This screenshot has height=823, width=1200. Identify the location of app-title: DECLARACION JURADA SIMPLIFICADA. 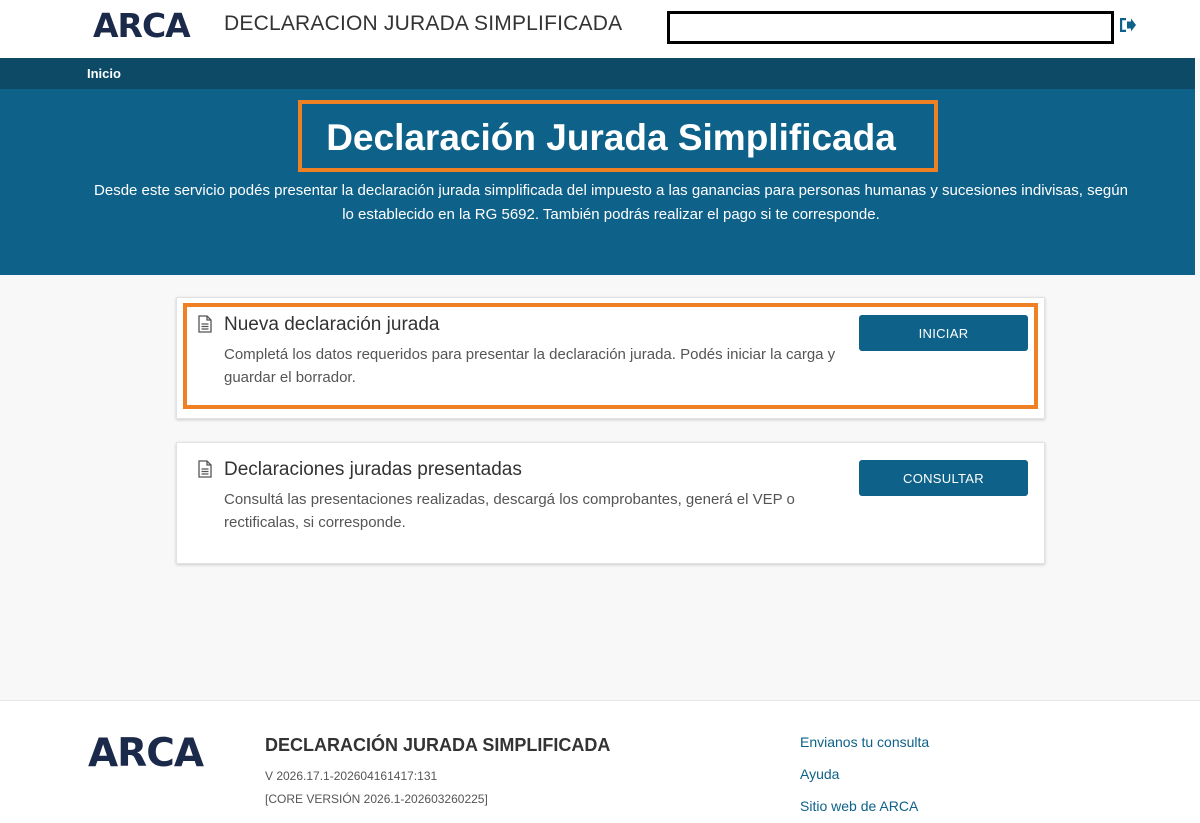
(423, 23).